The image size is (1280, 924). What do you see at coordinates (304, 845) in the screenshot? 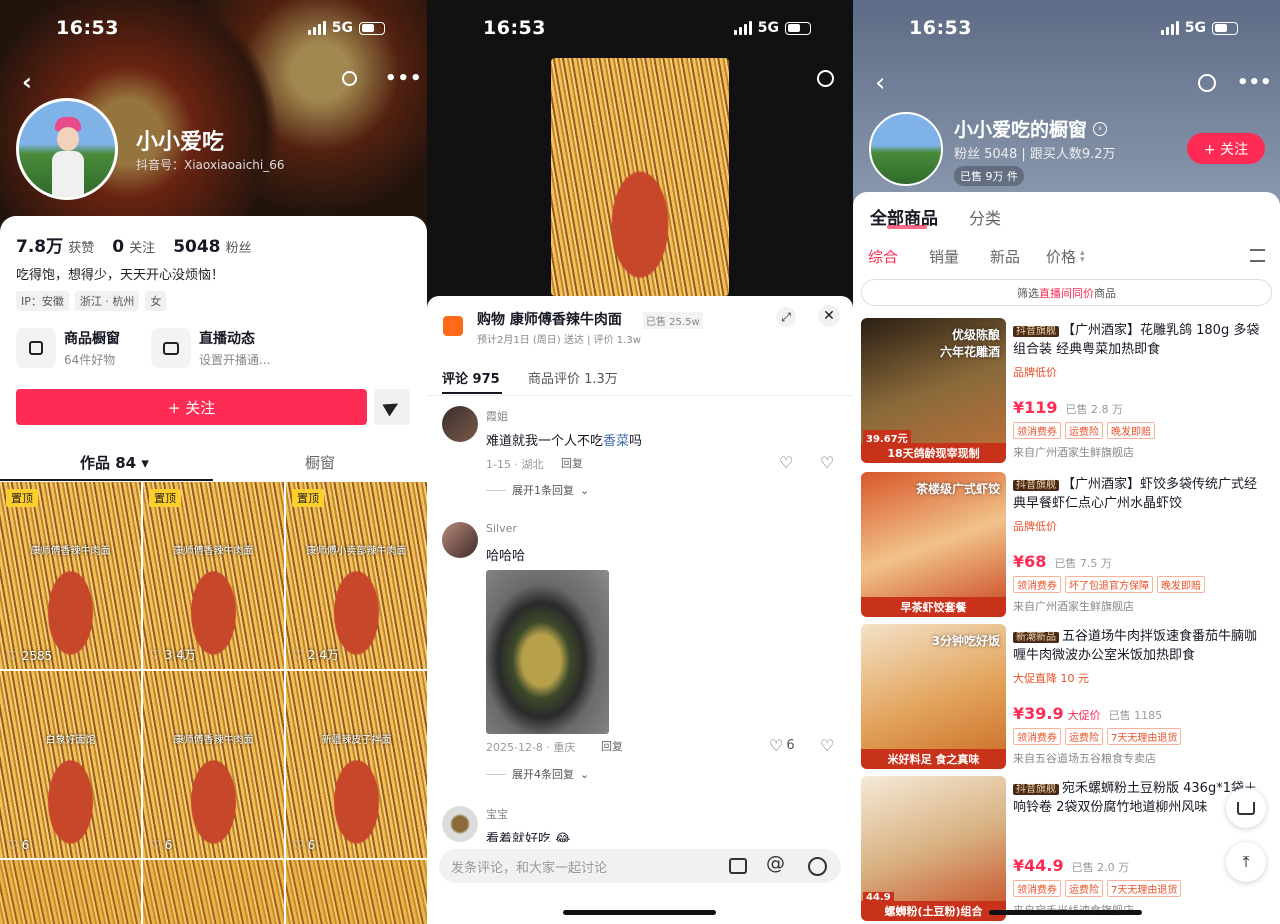
I see `video-likes: ♡ 6` at bounding box center [304, 845].